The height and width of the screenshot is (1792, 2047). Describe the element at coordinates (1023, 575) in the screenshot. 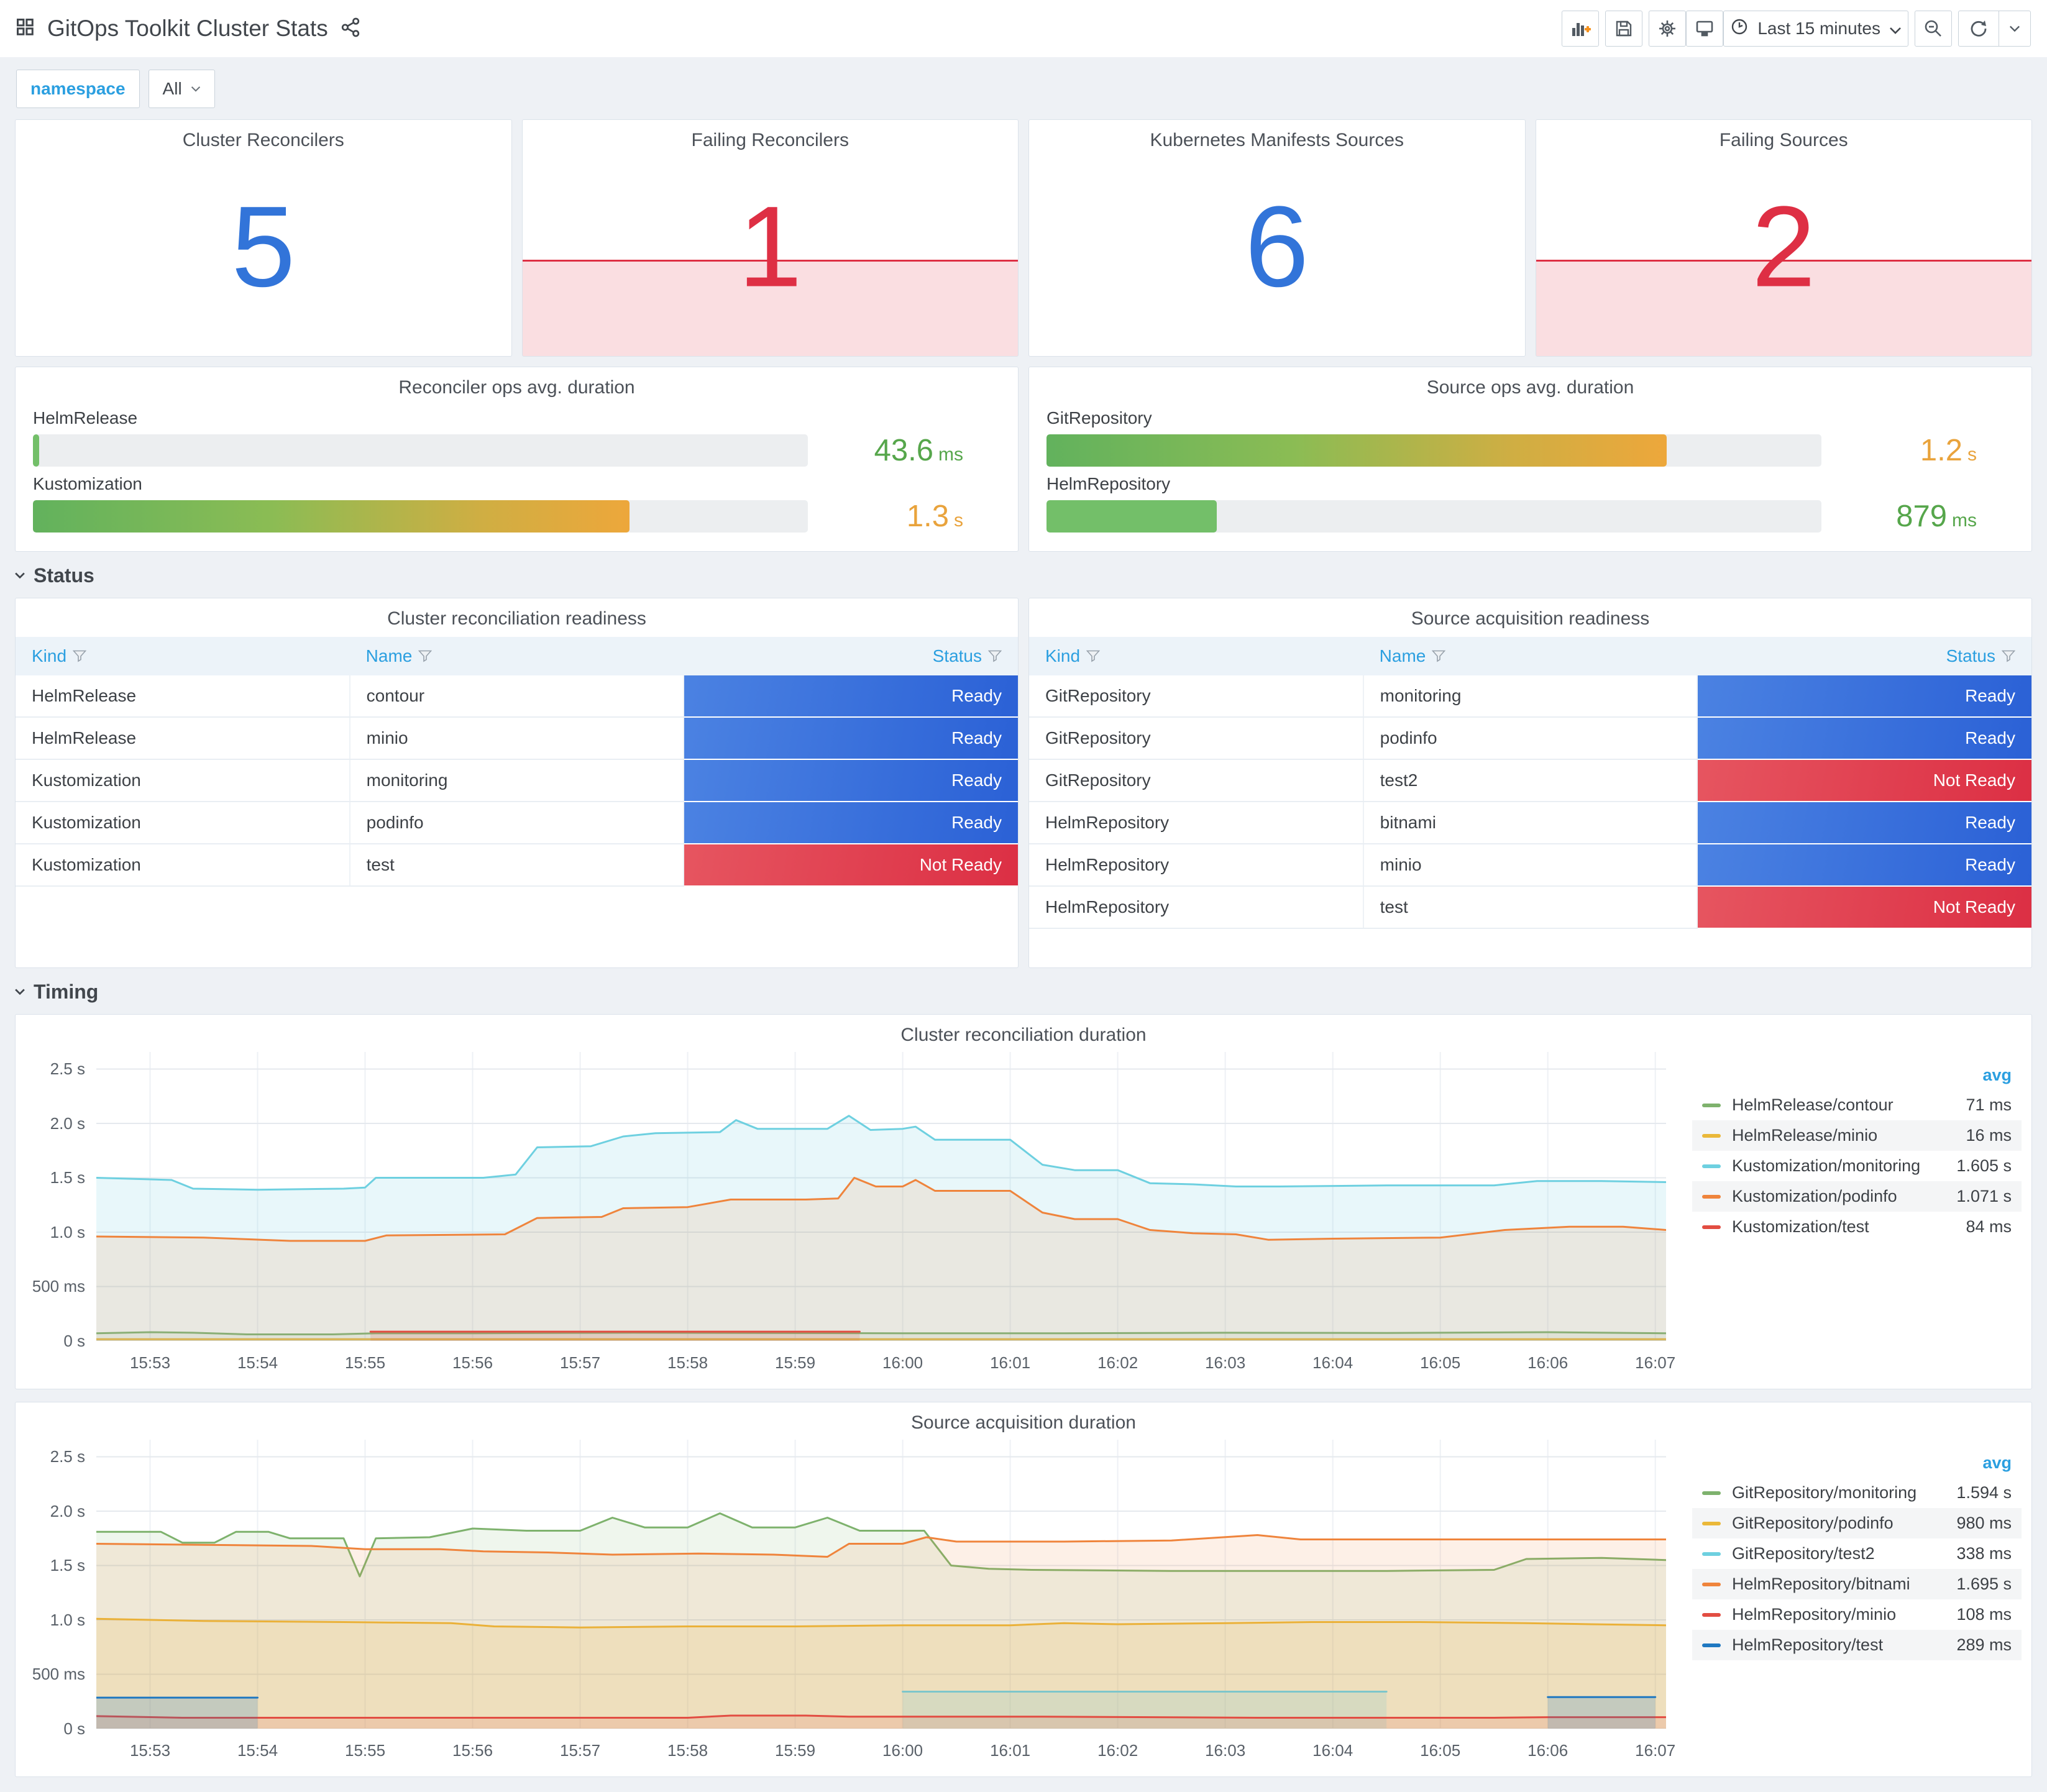

I see `section-status: Status` at that location.